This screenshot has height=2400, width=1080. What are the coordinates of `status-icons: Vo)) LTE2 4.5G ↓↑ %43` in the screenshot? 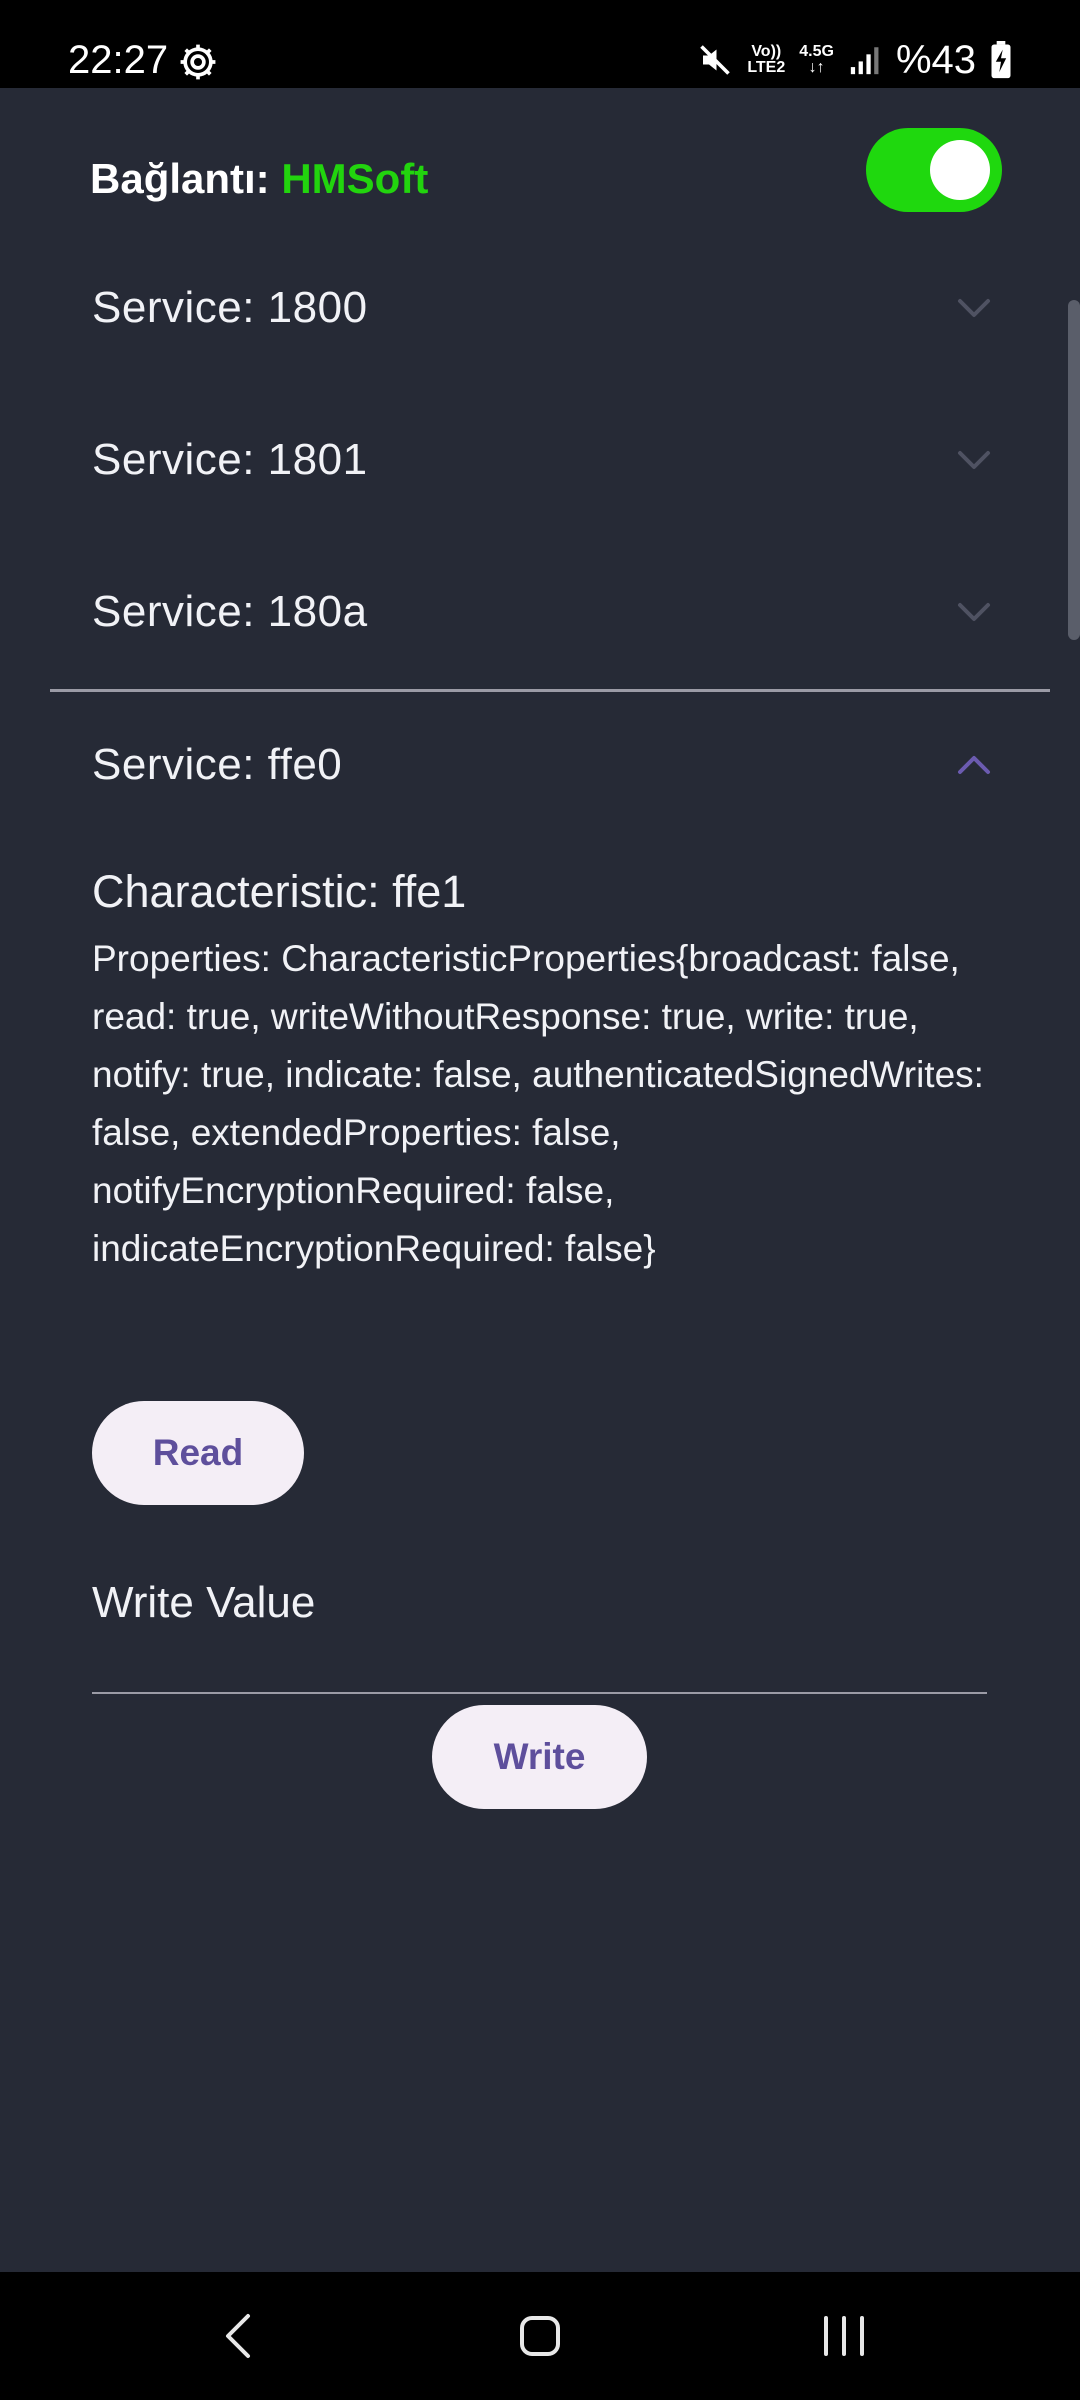 It's located at (854, 60).